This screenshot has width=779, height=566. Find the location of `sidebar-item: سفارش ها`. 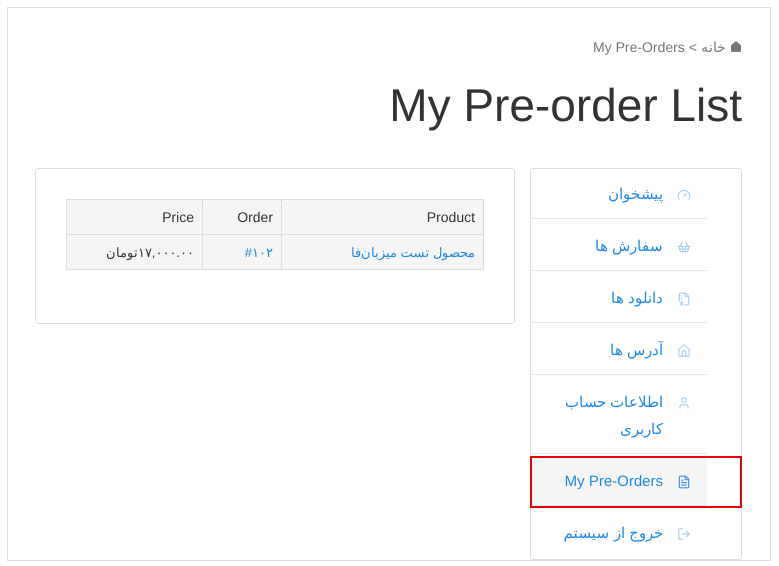

sidebar-item: سفارش ها is located at coordinates (619, 247).